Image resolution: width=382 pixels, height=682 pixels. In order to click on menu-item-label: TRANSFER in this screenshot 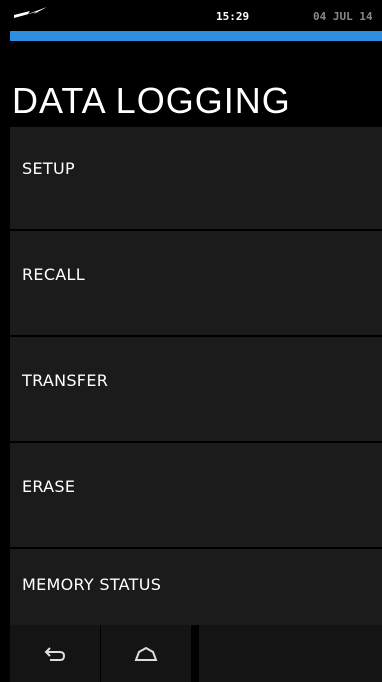, I will do `click(65, 380)`.